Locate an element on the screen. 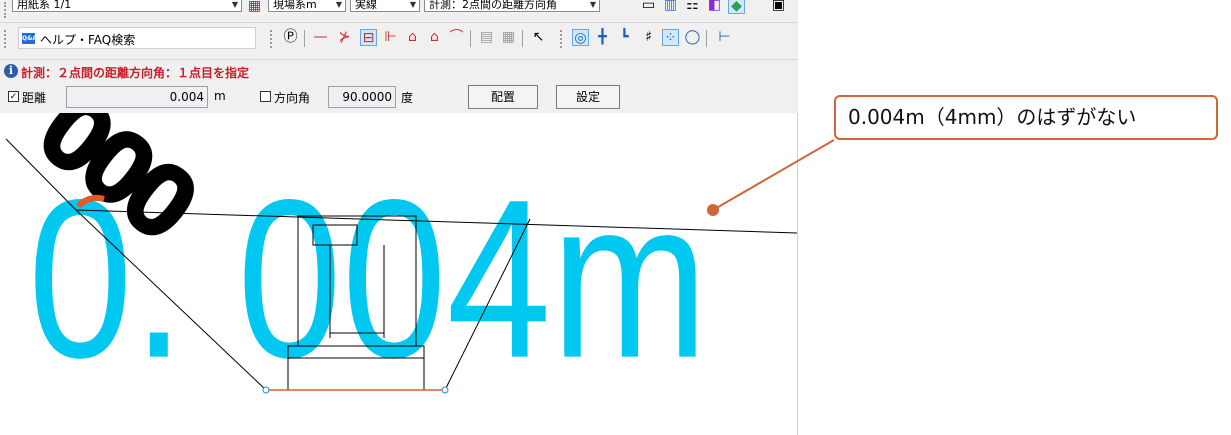  callout-leader is located at coordinates (771, 177).